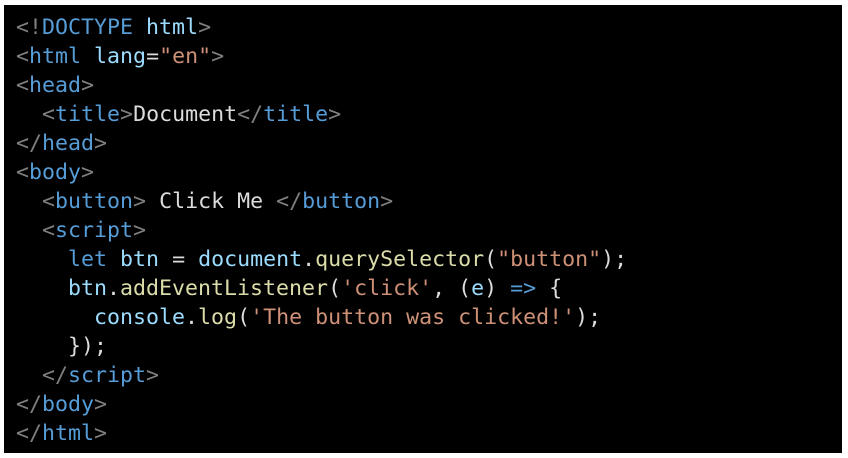 The height and width of the screenshot is (458, 848). I want to click on text-token: });, so click(62, 346).